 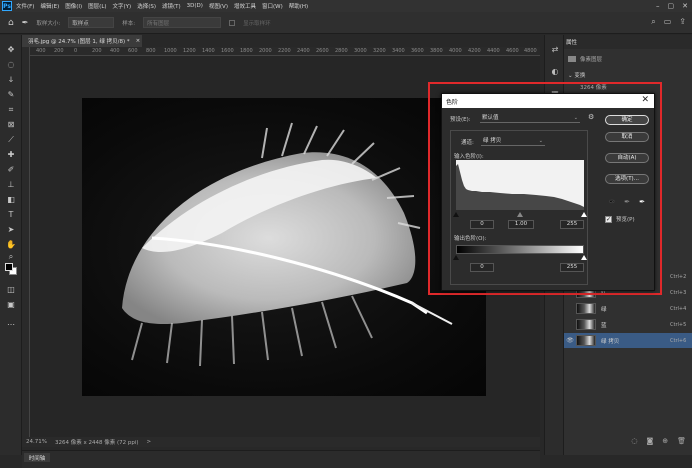 What do you see at coordinates (138, 41) in the screenshot?
I see `document-tab-close-icon: ×` at bounding box center [138, 41].